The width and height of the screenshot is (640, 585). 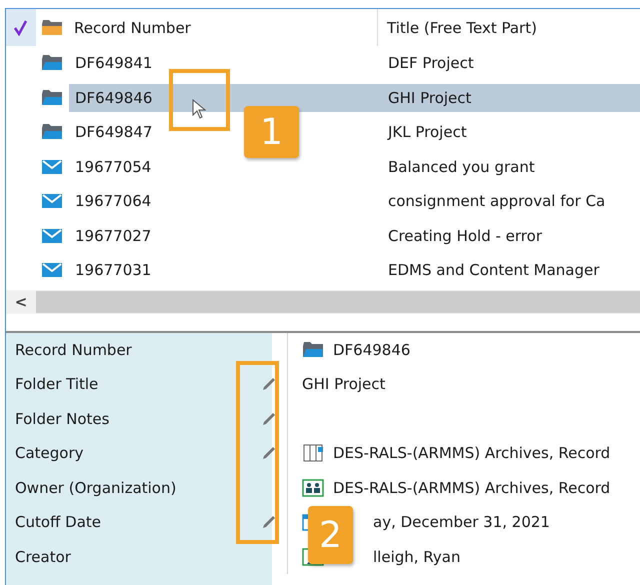 What do you see at coordinates (199, 109) in the screenshot?
I see `cursor-icon` at bounding box center [199, 109].